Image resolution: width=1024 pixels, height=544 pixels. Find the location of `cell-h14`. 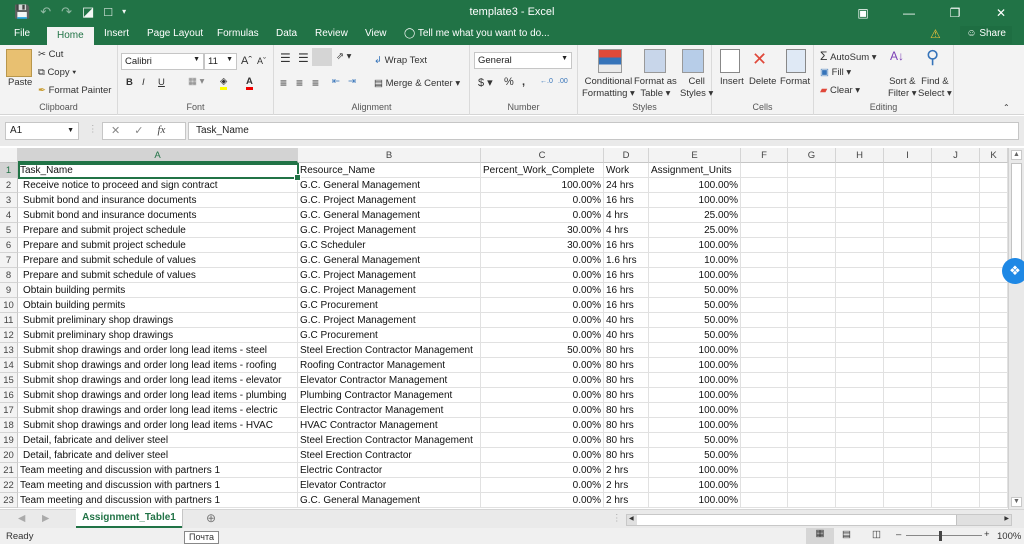

cell-h14 is located at coordinates (860, 365).